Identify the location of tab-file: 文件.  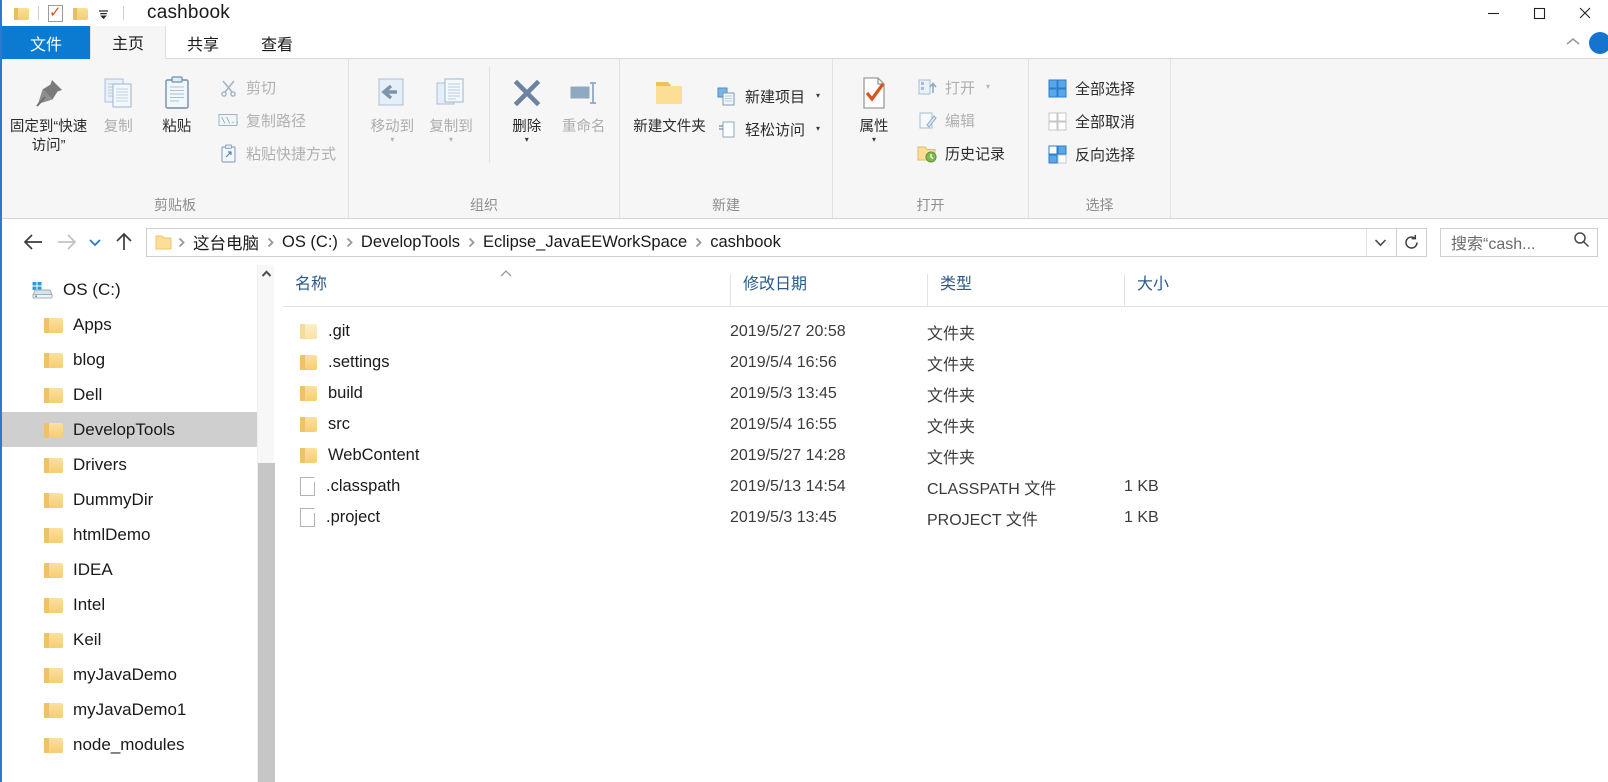
(46, 42).